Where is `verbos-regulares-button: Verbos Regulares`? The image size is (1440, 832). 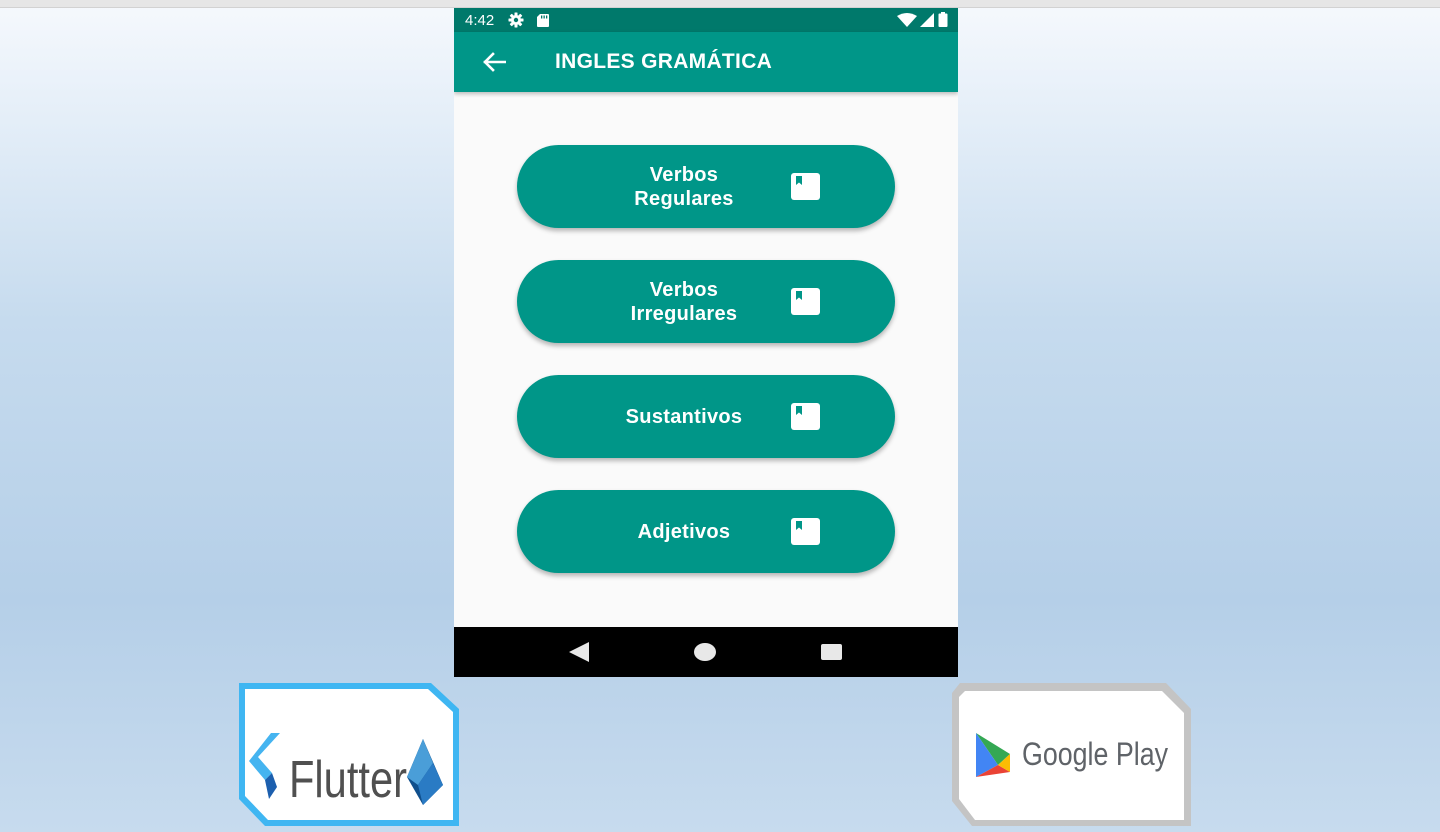 verbos-regulares-button: Verbos Regulares is located at coordinates (706, 186).